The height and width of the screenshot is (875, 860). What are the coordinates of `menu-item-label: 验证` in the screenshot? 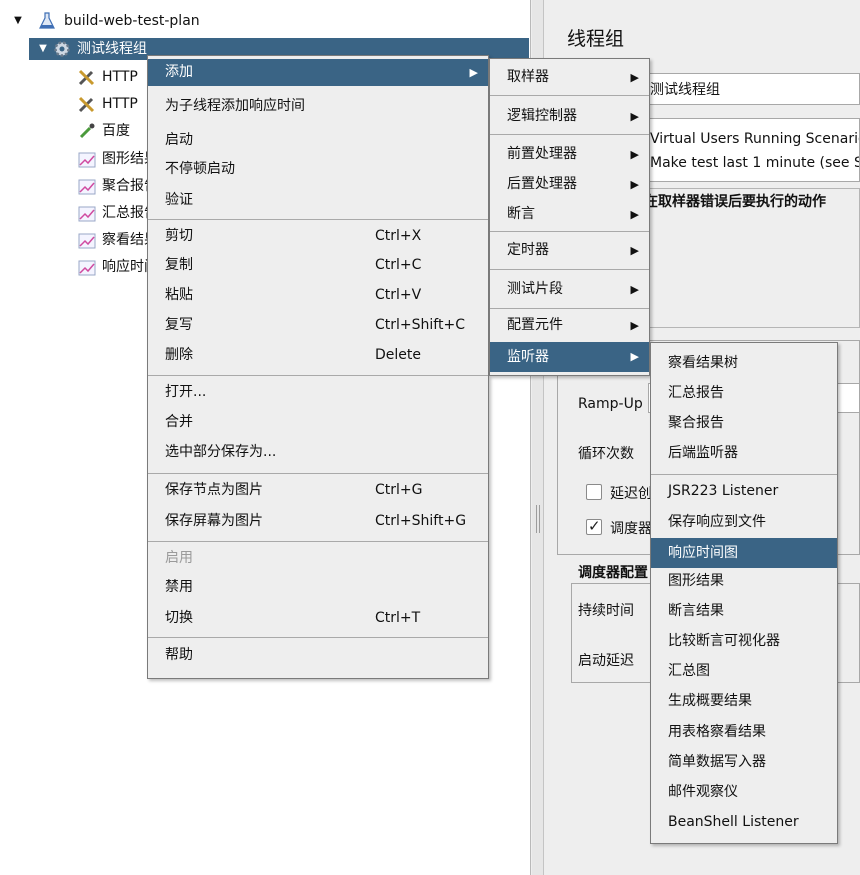 It's located at (179, 200).